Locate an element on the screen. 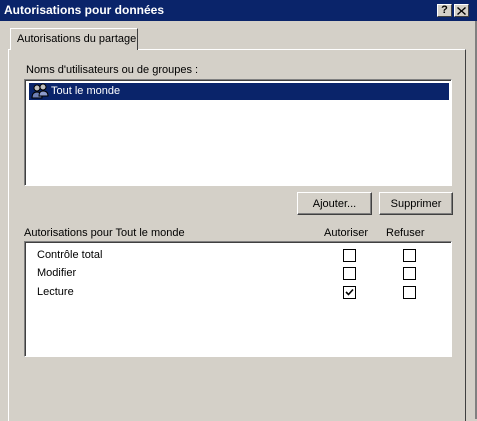  title-bar: Autorisations pour données ? is located at coordinates (238, 10).